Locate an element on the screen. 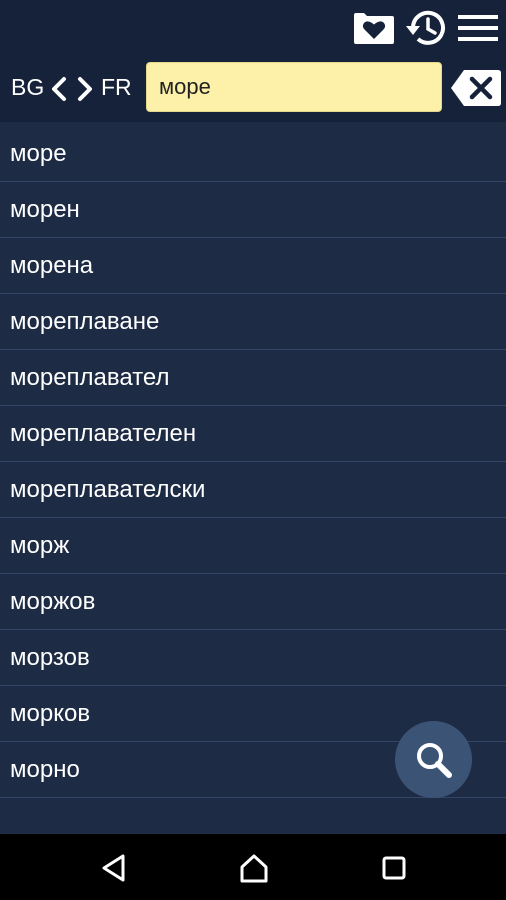  backspace-clear-icon is located at coordinates (476, 88).